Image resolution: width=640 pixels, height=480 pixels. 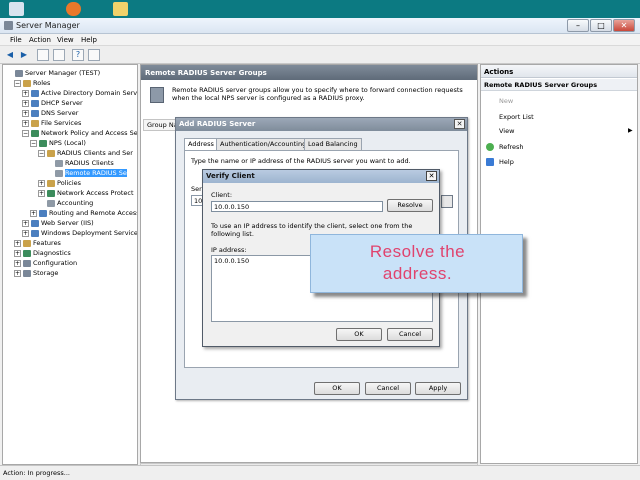 What do you see at coordinates (263, 144) in the screenshot?
I see `tab-authentication-accounting: Authentication/Accounting` at bounding box center [263, 144].